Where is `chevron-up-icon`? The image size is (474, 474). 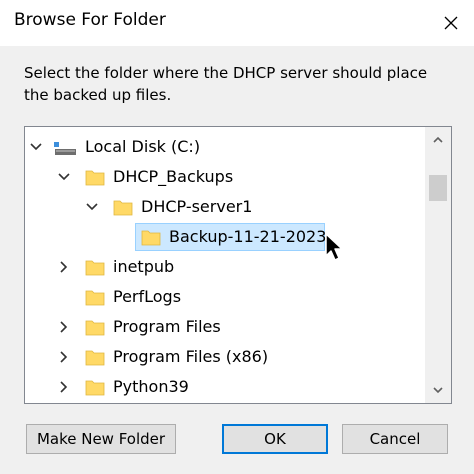
chevron-up-icon is located at coordinates (438, 139).